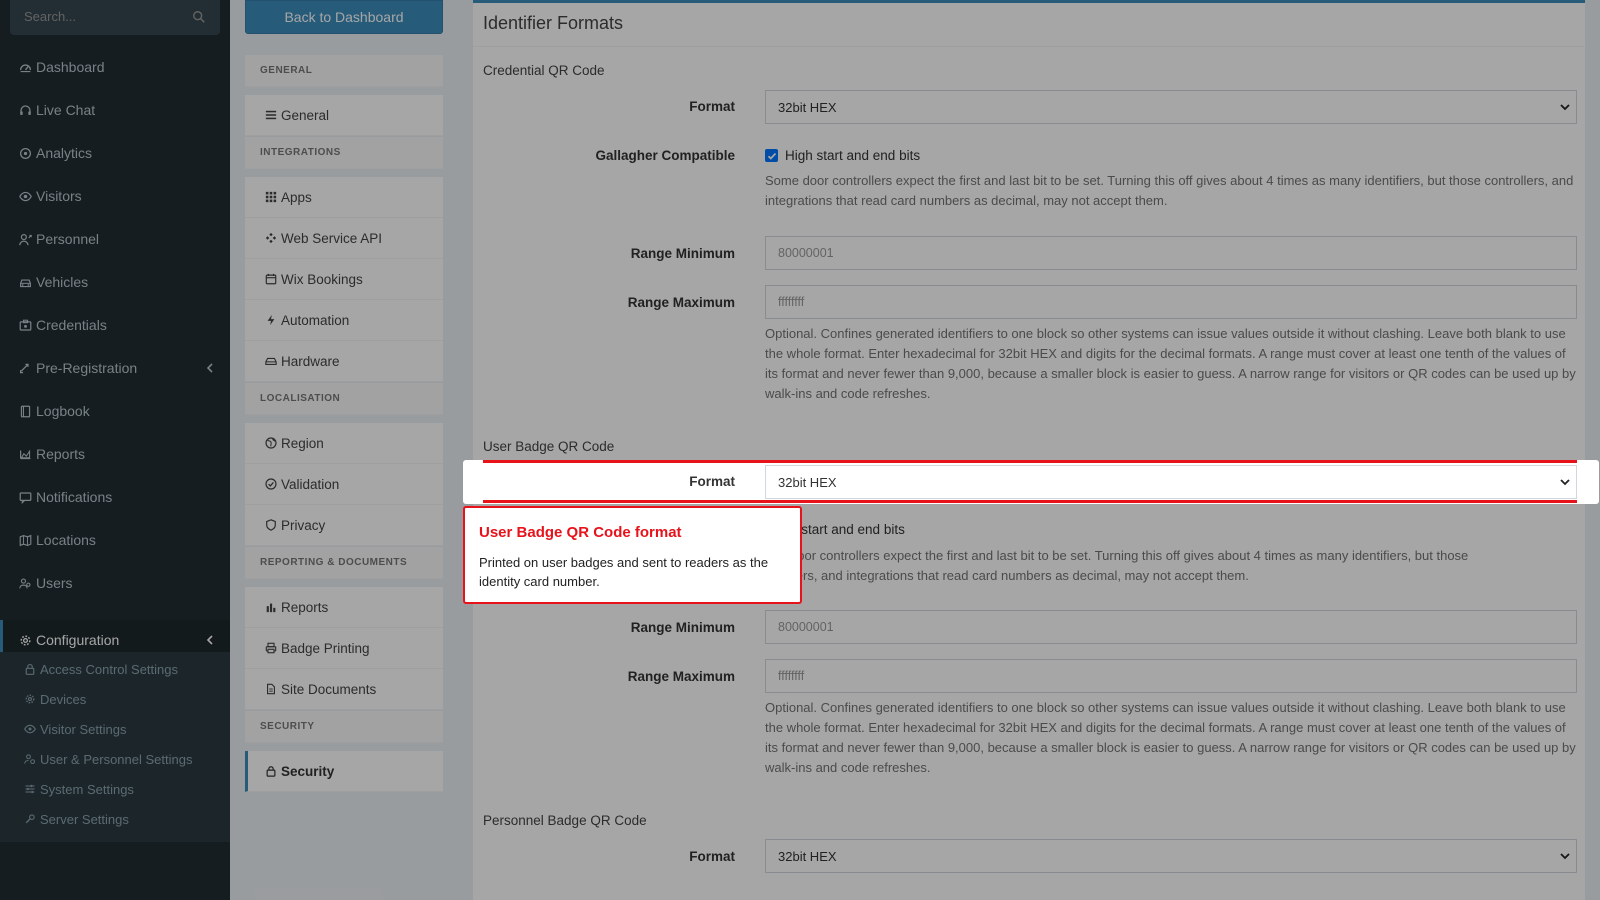 This screenshot has height=900, width=1600. I want to click on personnel-badge-qr-format-select: 32bit HEX, so click(1171, 856).